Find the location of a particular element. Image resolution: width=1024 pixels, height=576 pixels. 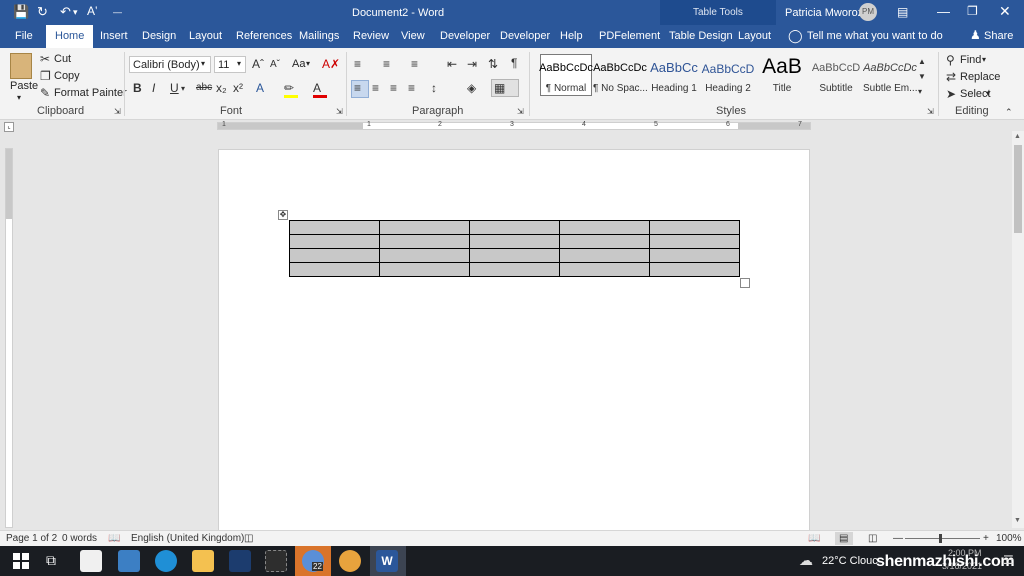

document-table is located at coordinates (514, 248).